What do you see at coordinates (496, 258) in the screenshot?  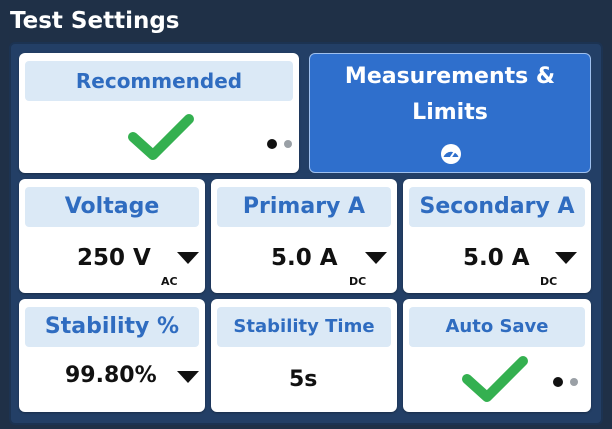 I see `secondary-a-value: 5.0 A` at bounding box center [496, 258].